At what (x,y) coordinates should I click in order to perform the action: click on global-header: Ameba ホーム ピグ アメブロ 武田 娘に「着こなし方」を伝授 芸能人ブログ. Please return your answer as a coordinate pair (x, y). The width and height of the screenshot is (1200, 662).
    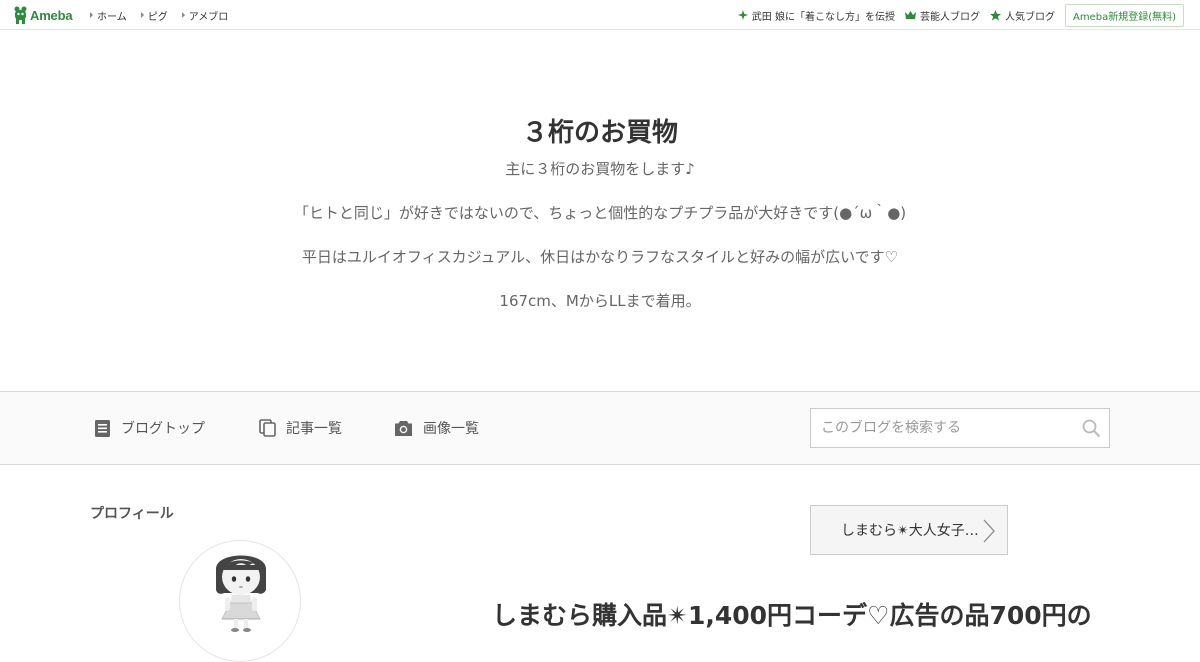
    Looking at the image, I should click on (600, 15).